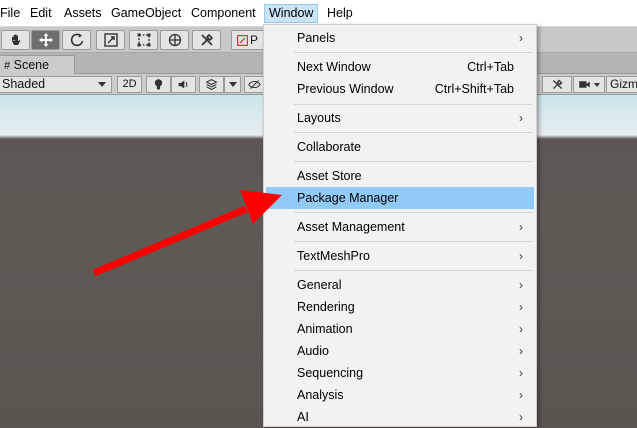 This screenshot has height=428, width=637. Describe the element at coordinates (400, 198) in the screenshot. I see `menu-item-package-manager: Package Manager` at that location.